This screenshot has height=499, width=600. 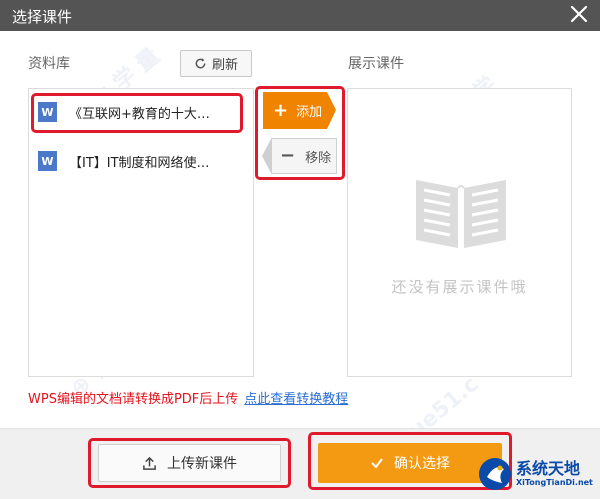 What do you see at coordinates (296, 399) in the screenshot?
I see `conversion-tutorial-link: 点此查看转换教程` at bounding box center [296, 399].